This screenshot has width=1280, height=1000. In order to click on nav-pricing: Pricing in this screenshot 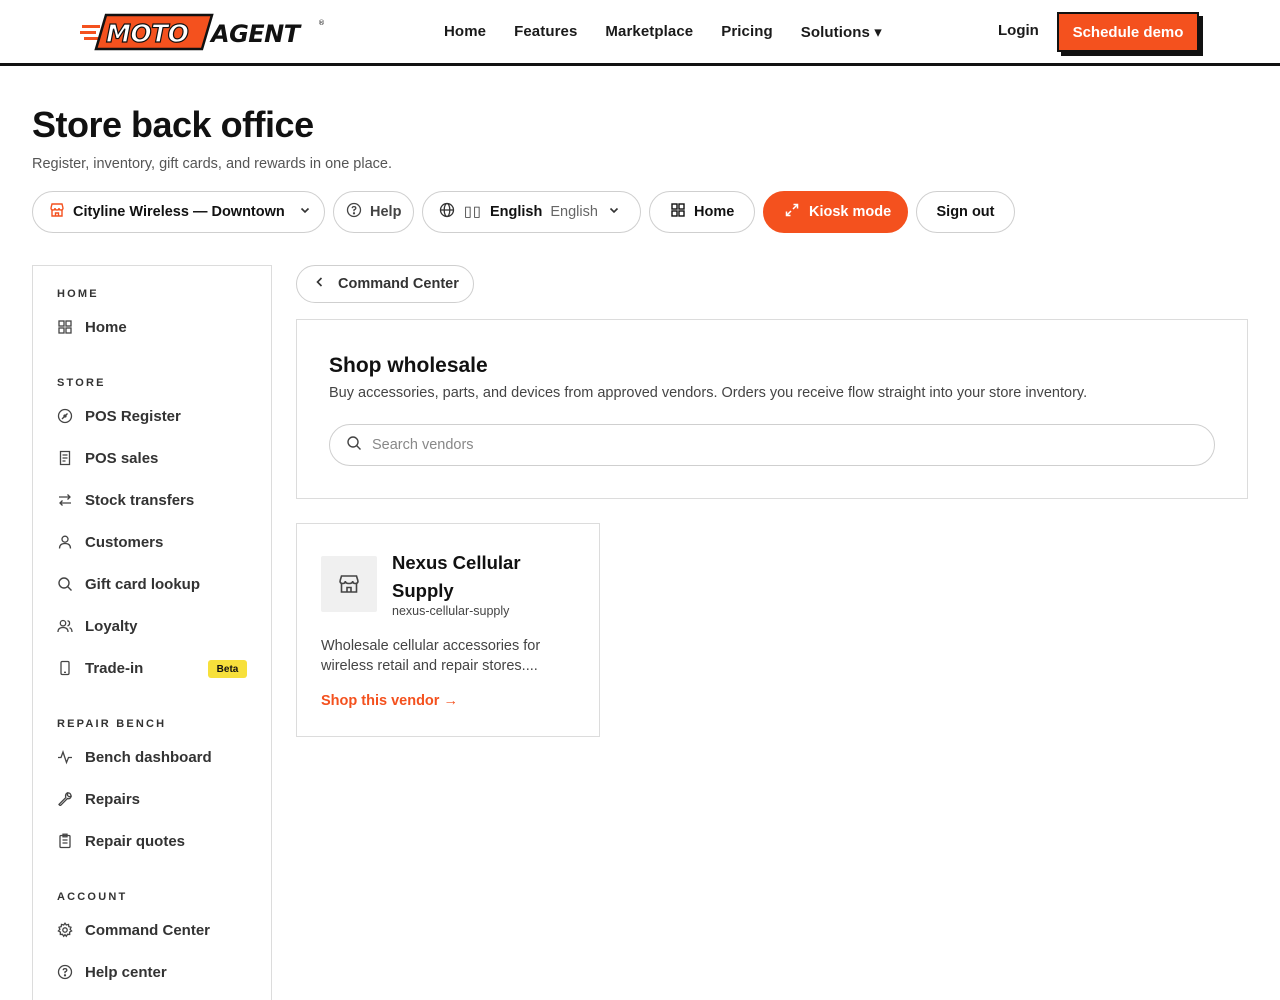, I will do `click(747, 31)`.